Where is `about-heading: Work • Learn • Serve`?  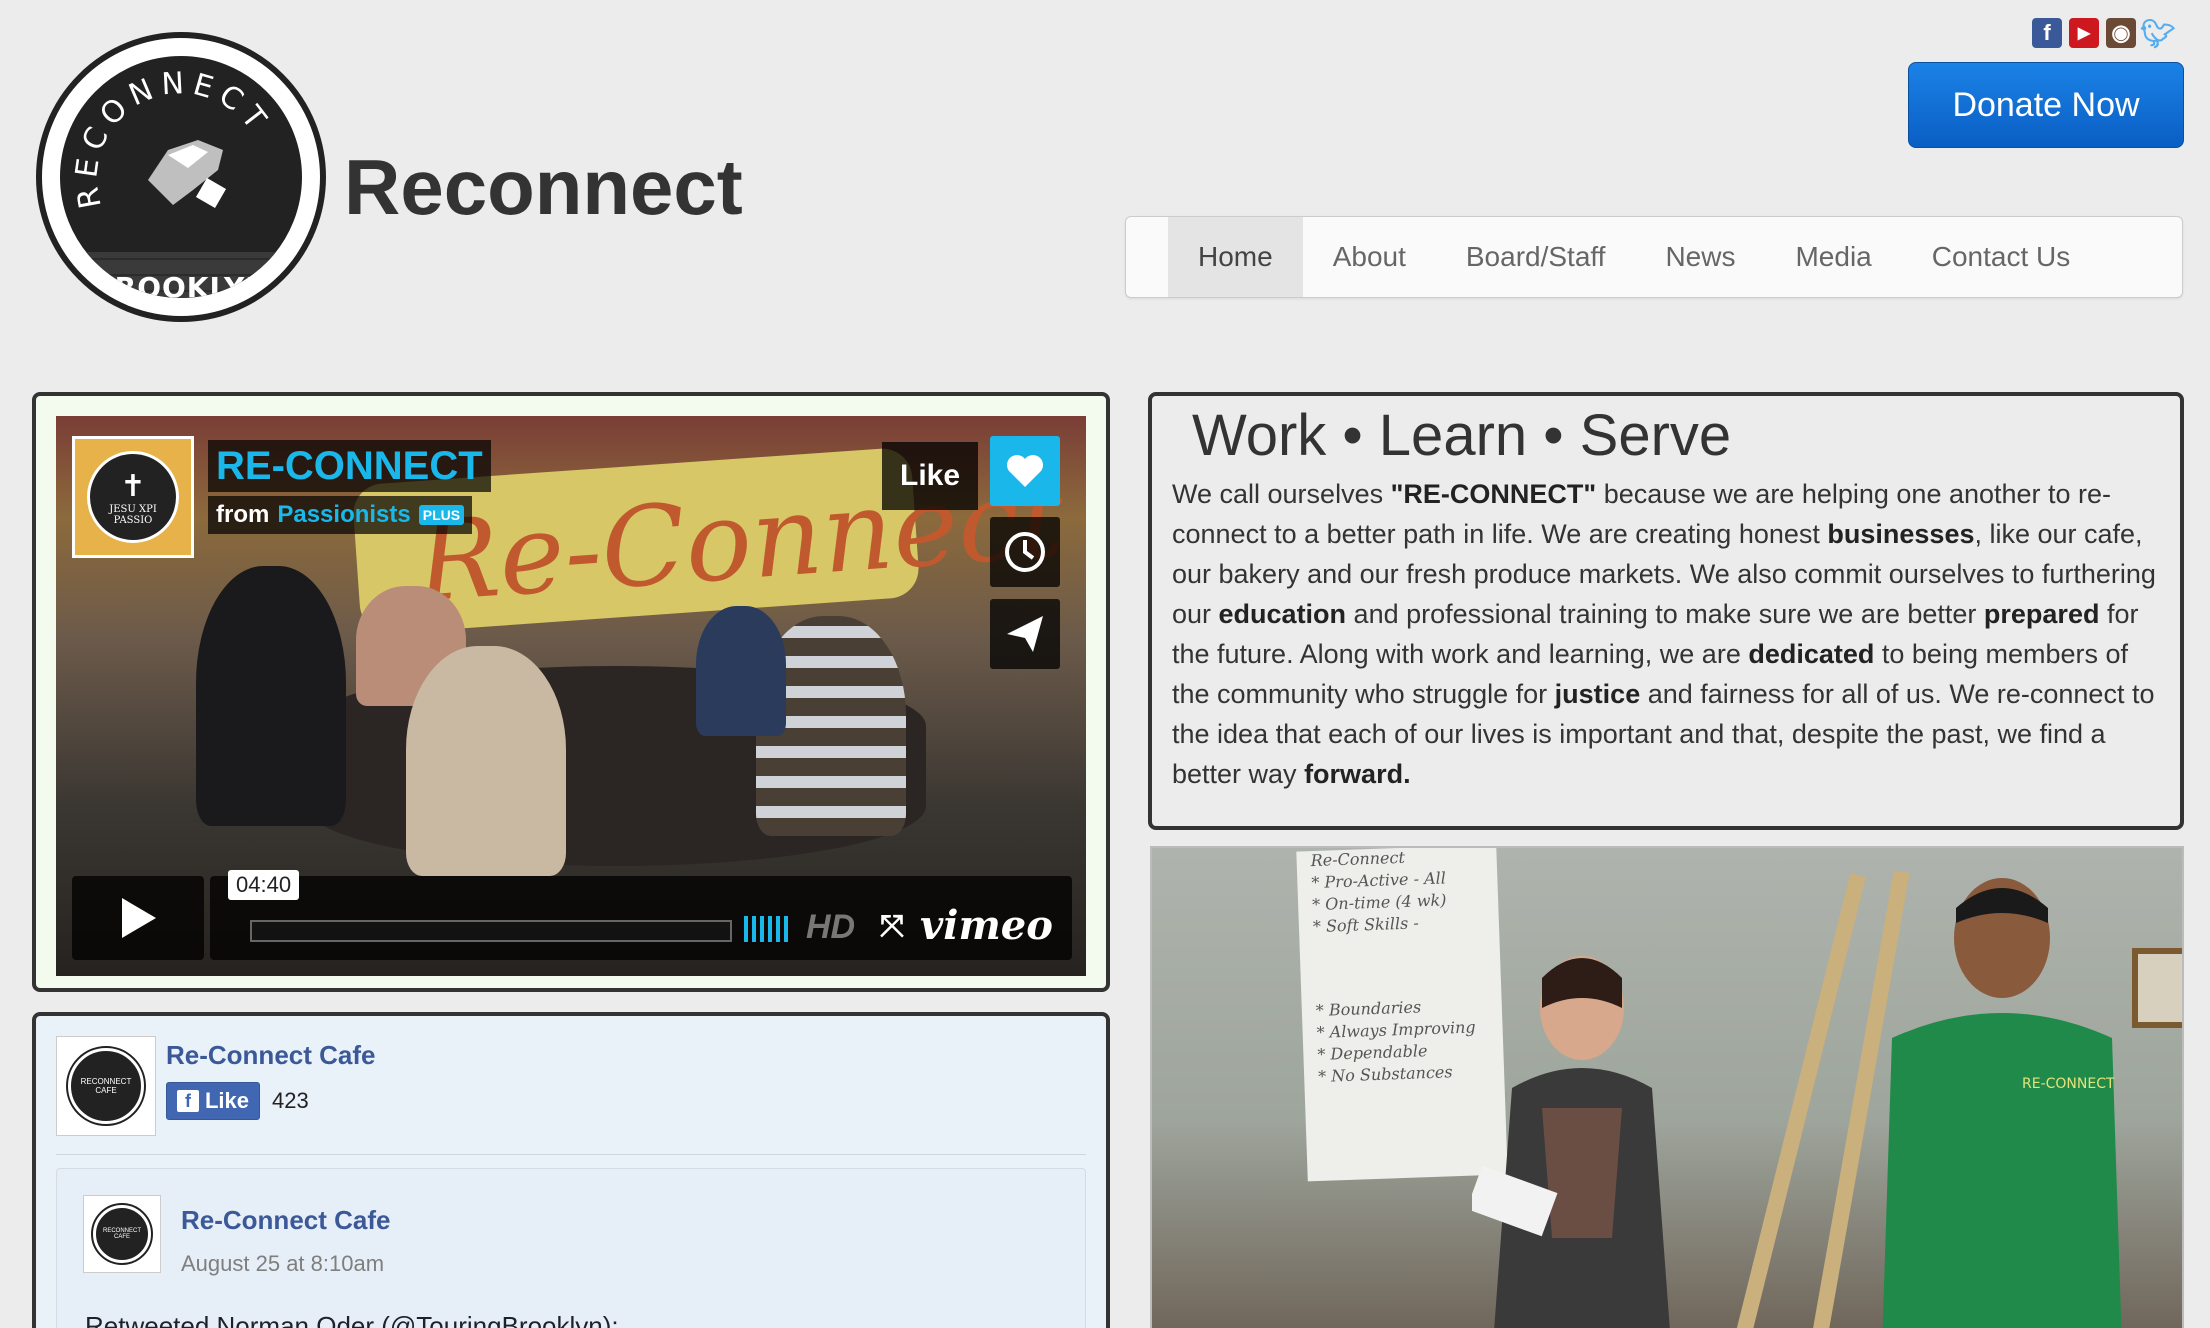 about-heading: Work • Learn • Serve is located at coordinates (1462, 435).